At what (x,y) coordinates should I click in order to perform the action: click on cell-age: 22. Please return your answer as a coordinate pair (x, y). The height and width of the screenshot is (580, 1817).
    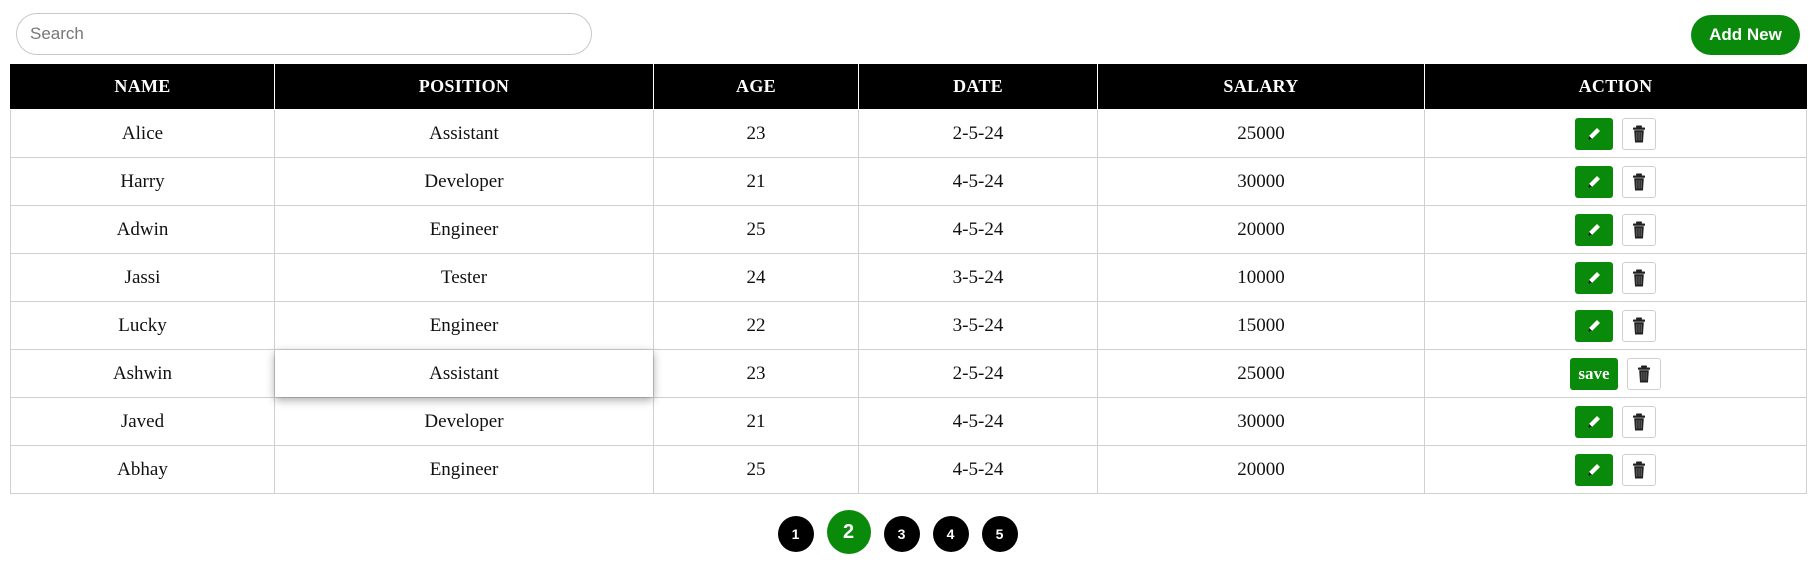
    Looking at the image, I should click on (756, 325).